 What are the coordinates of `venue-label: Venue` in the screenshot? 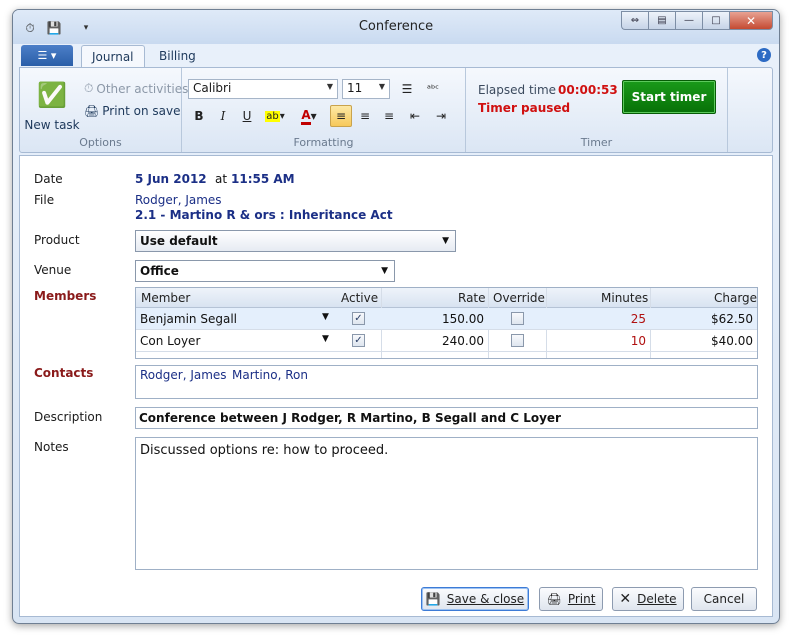 It's located at (53, 270).